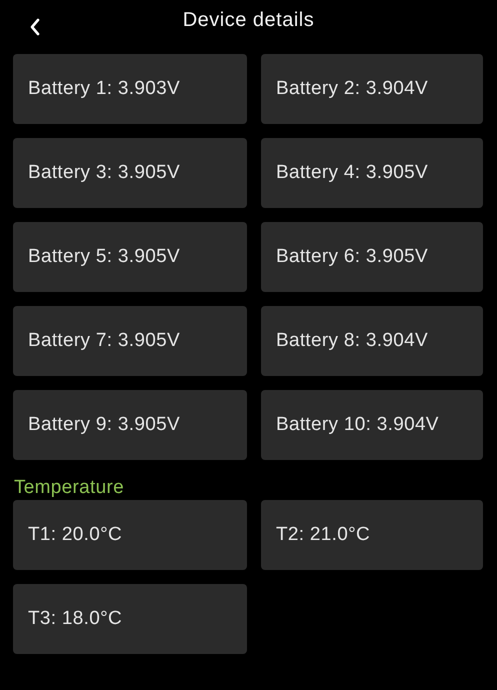 The height and width of the screenshot is (690, 497). Describe the element at coordinates (372, 173) in the screenshot. I see `battery-voltage-card: Battery 4: 3.905V` at that location.